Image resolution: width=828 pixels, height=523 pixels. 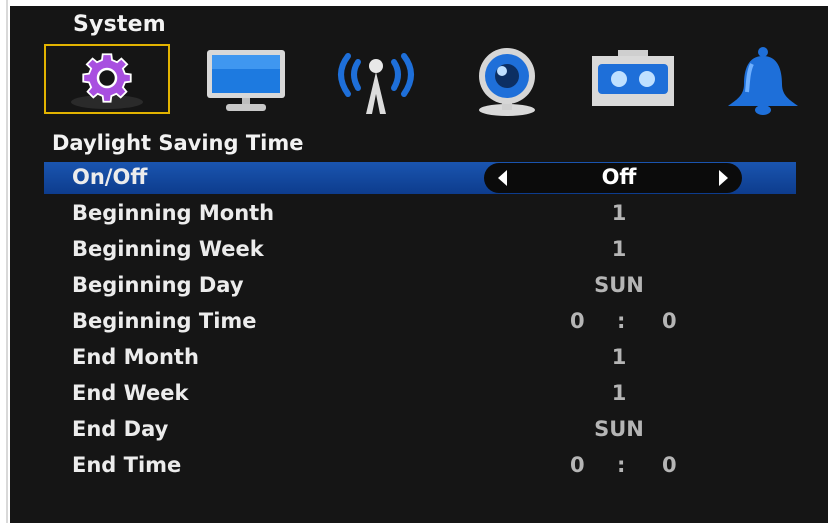 I want to click on border-line, so click(x=7, y=261).